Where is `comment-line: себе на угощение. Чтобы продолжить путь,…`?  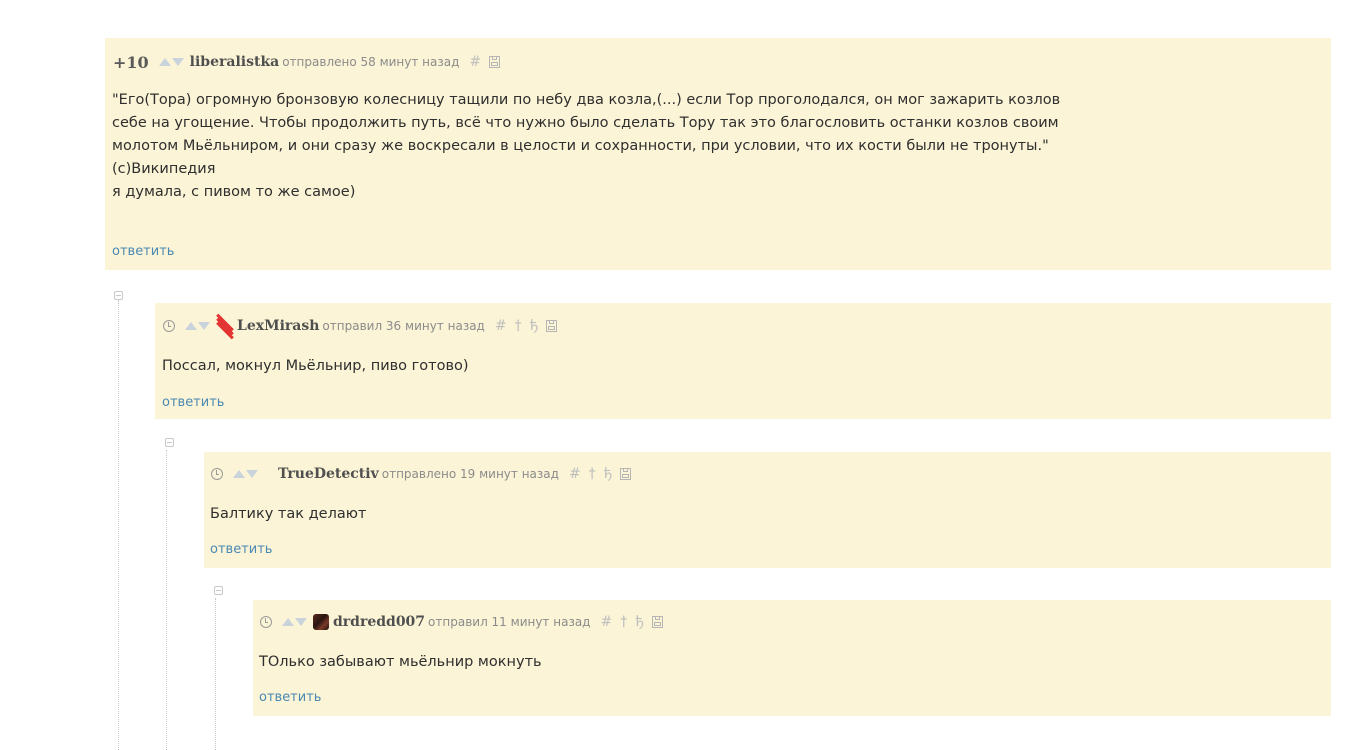 comment-line: себе на угощение. Чтобы продолжить путь,… is located at coordinates (585, 123).